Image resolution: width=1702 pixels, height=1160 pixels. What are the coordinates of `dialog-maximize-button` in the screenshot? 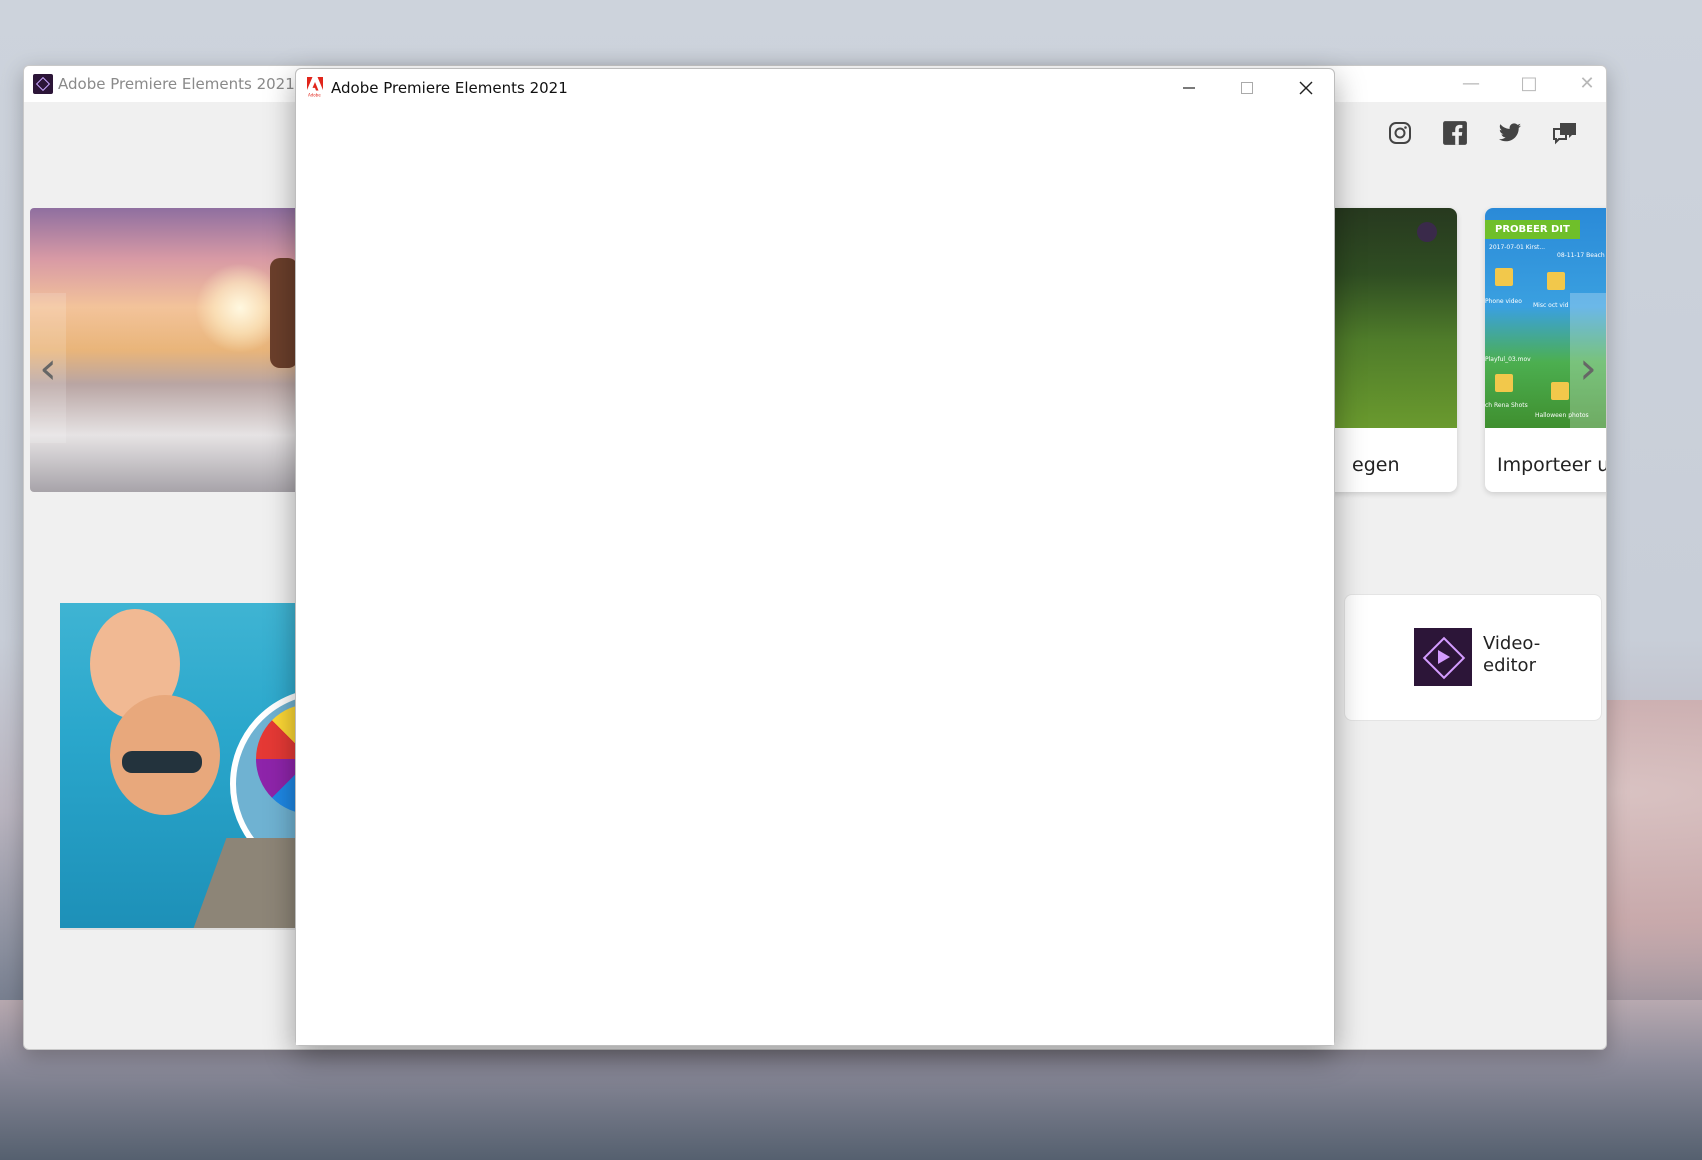 It's located at (1247, 88).